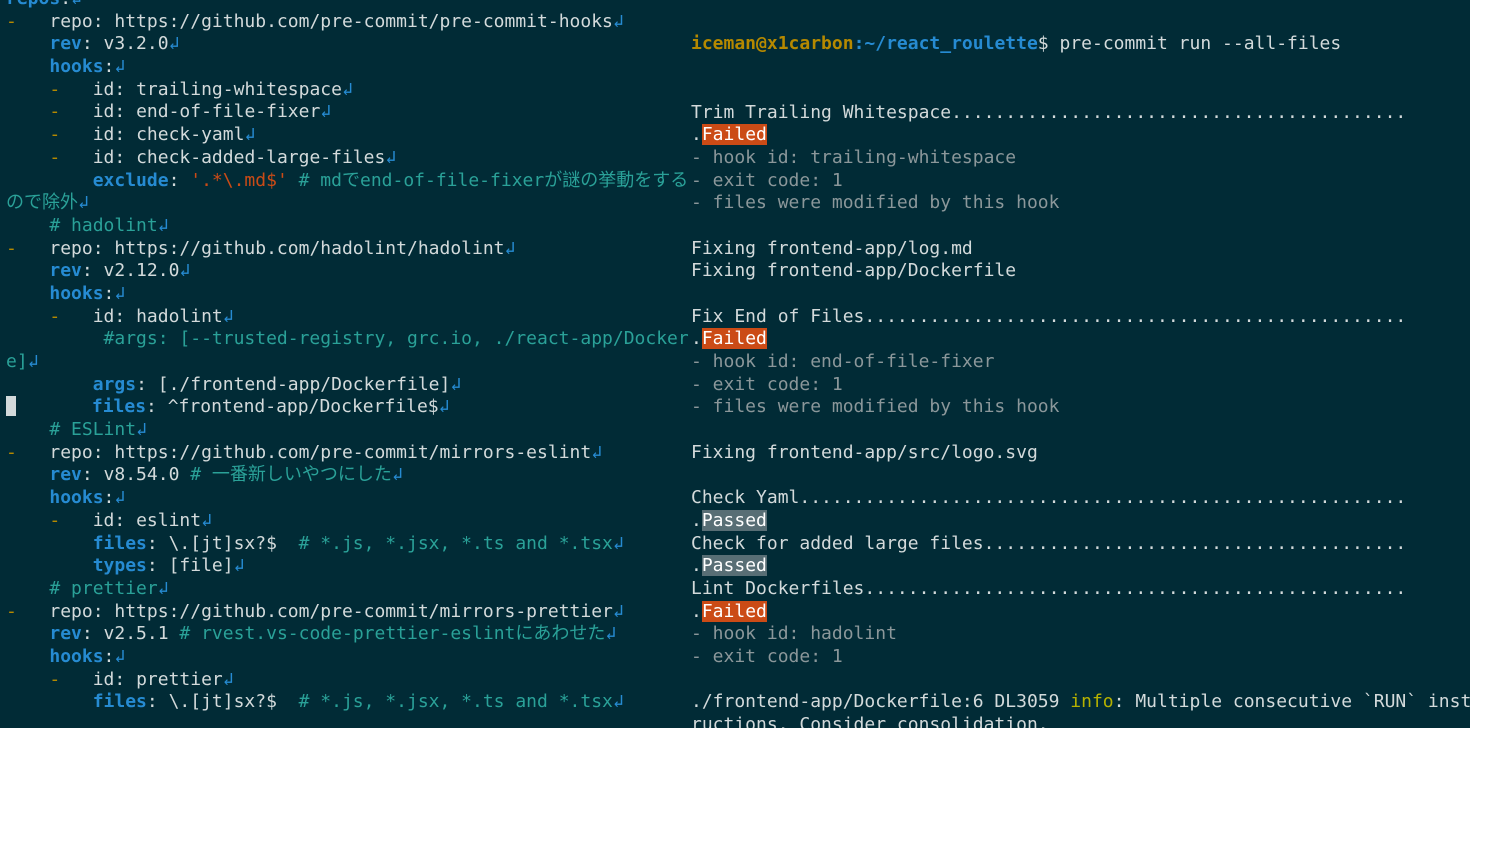 This screenshot has height=844, width=1500. I want to click on terminal-text: Fixing frontend-app/log.md, so click(832, 248).